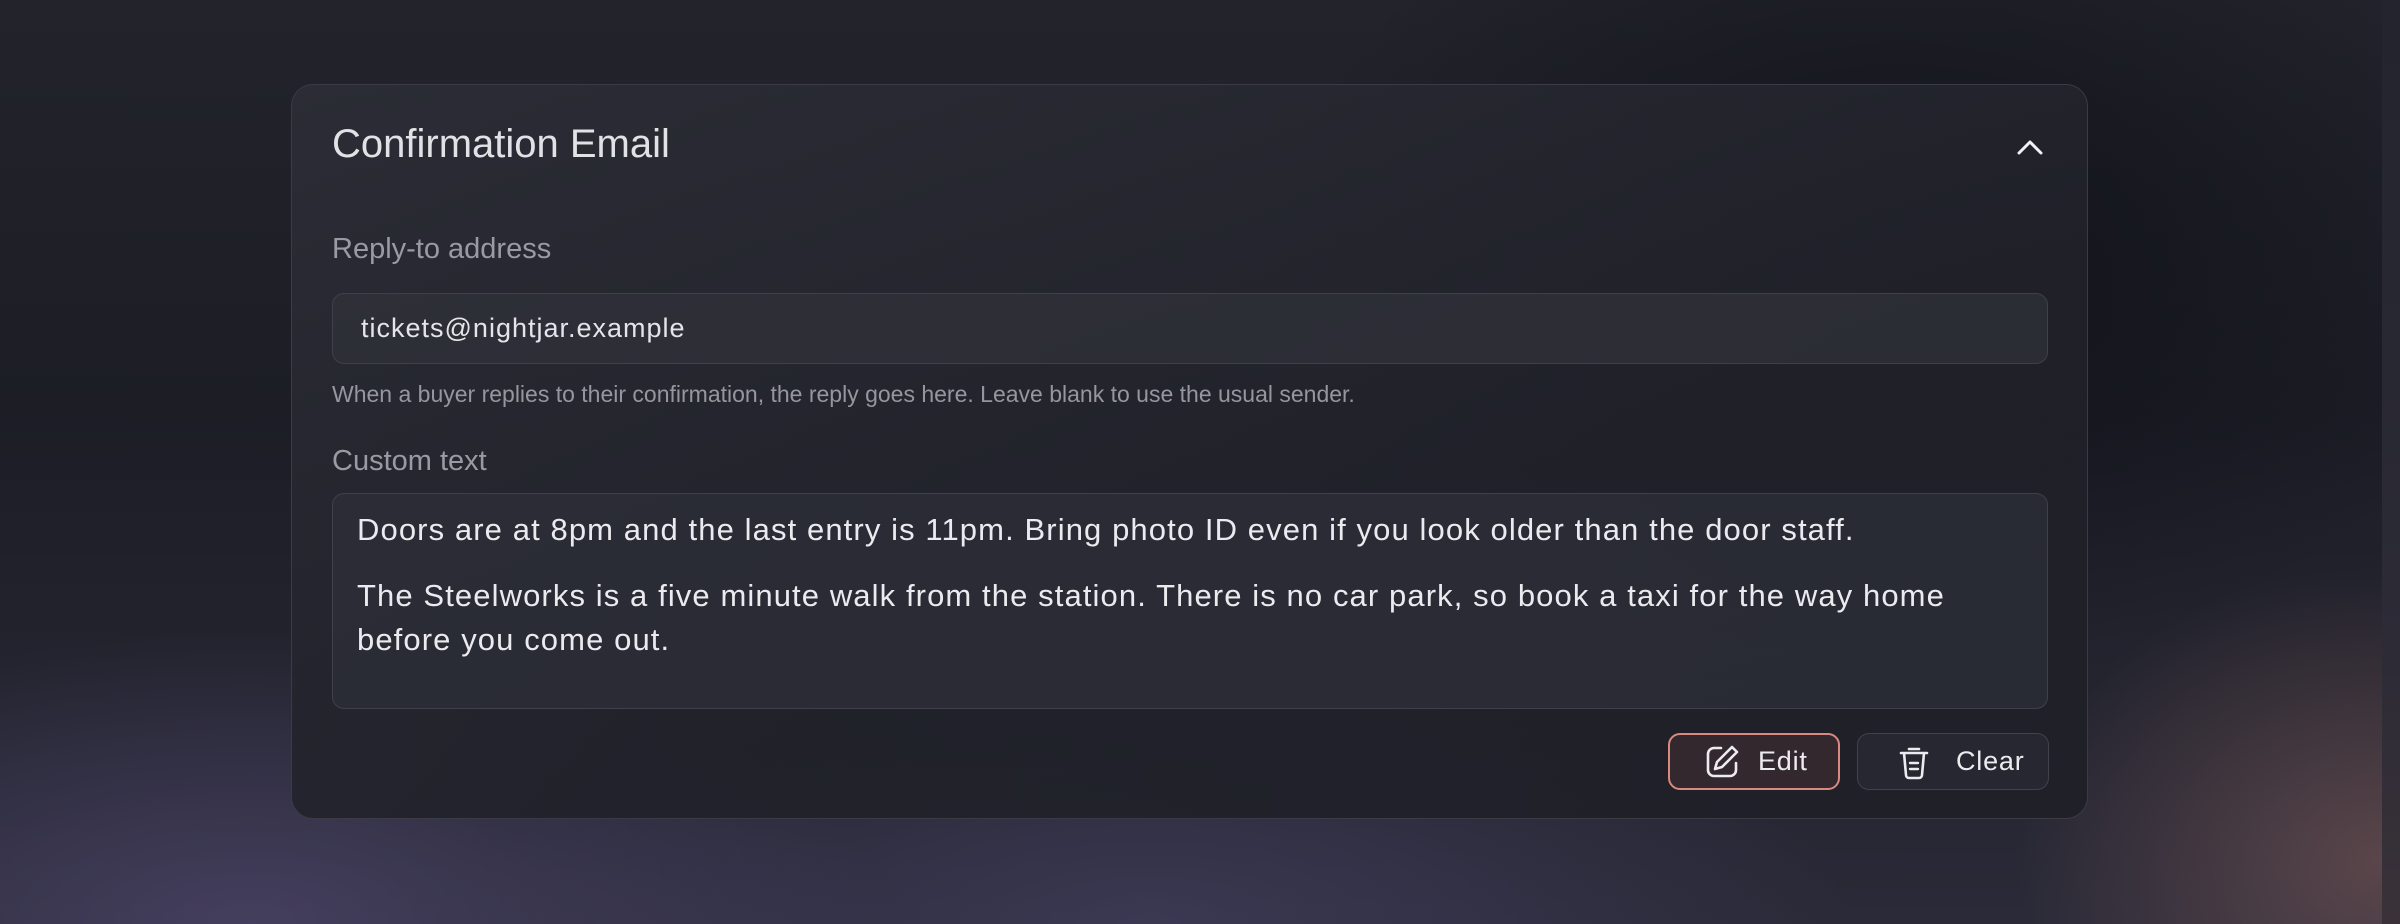  Describe the element at coordinates (1754, 761) in the screenshot. I see `edit-button: Edit` at that location.